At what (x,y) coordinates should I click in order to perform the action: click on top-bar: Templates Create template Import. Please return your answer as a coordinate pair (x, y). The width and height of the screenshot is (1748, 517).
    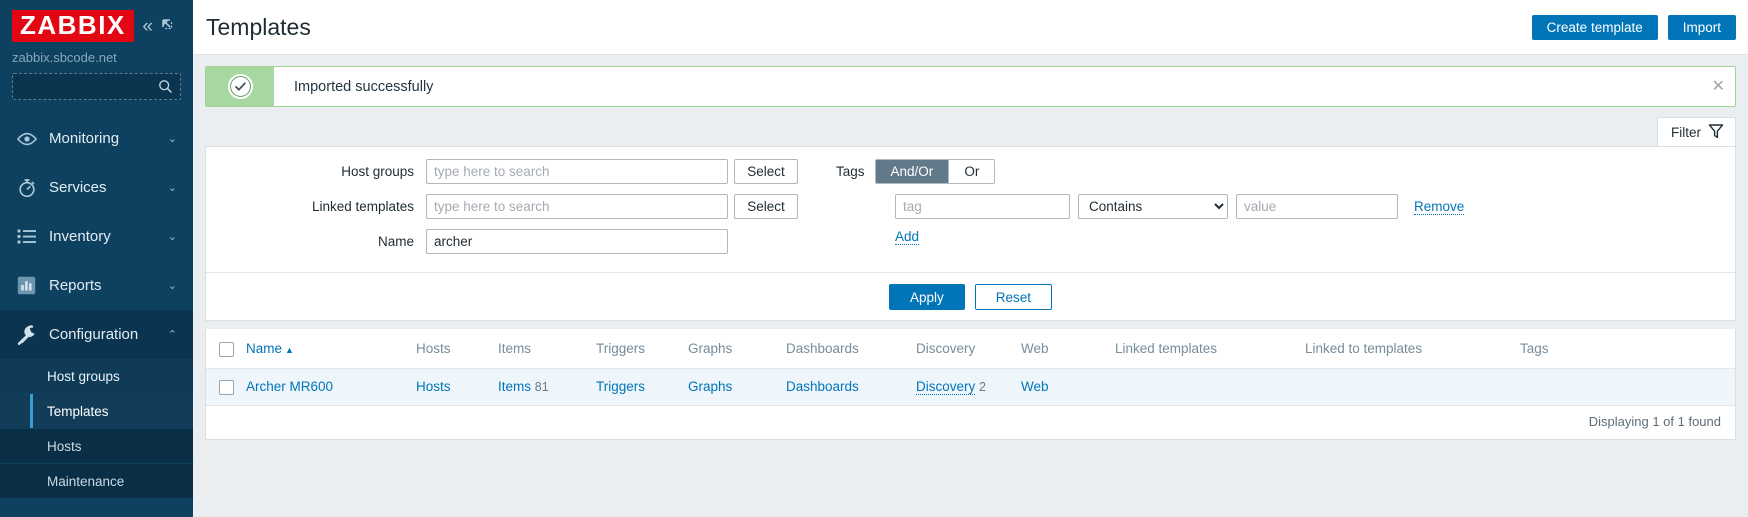
    Looking at the image, I should click on (970, 27).